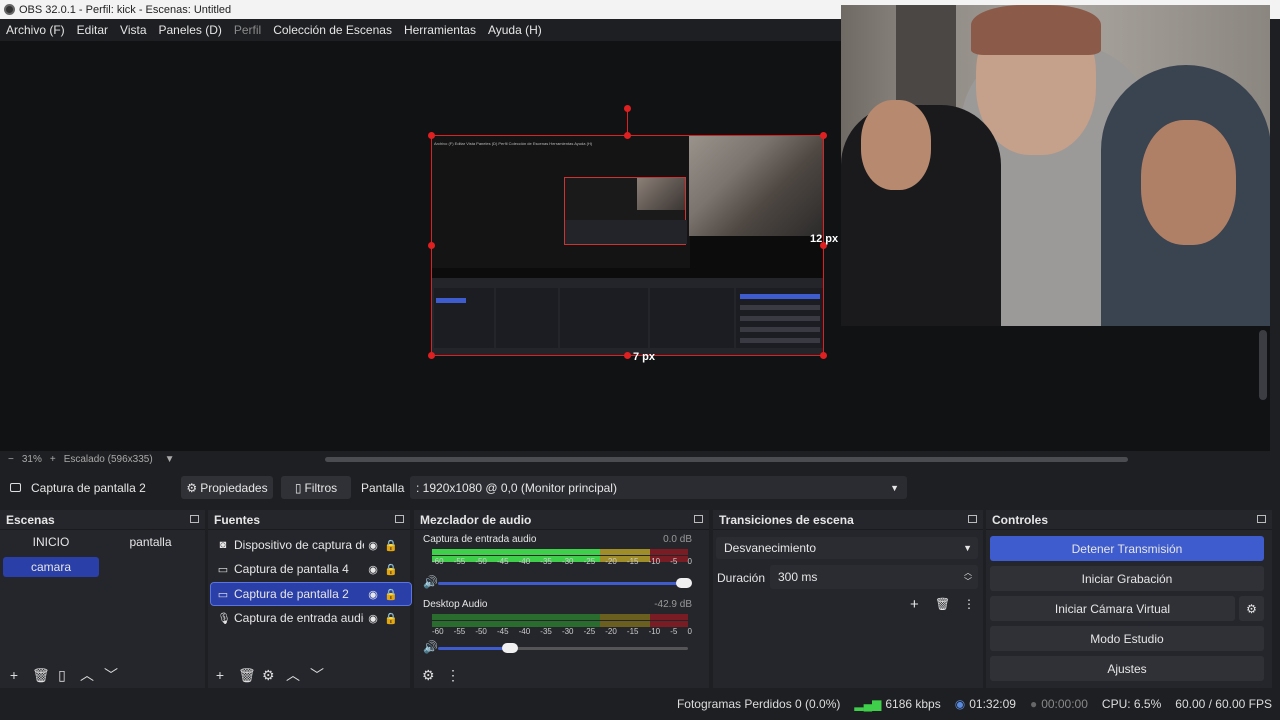  What do you see at coordinates (758, 704) in the screenshot?
I see `dropped-frames: Fotogramas Perdidos 0 (0.0%)` at bounding box center [758, 704].